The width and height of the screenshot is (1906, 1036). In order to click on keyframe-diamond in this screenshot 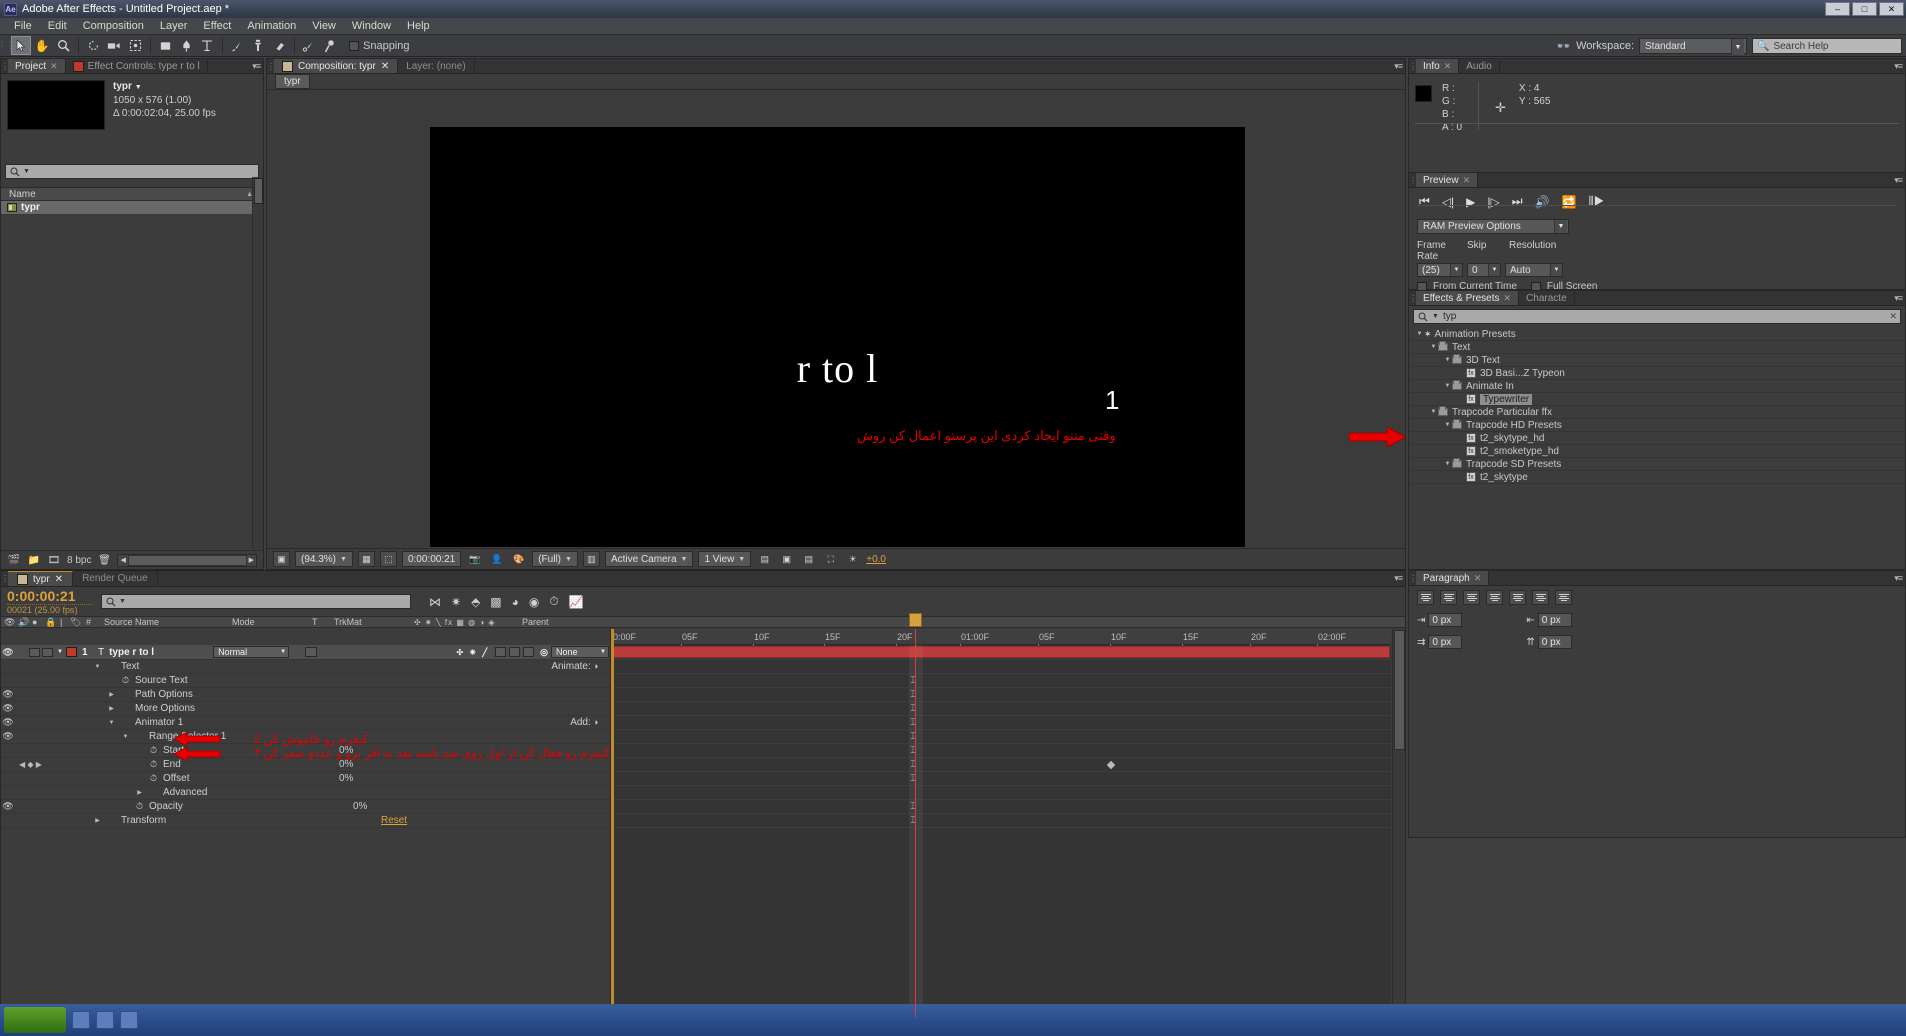, I will do `click(1111, 765)`.